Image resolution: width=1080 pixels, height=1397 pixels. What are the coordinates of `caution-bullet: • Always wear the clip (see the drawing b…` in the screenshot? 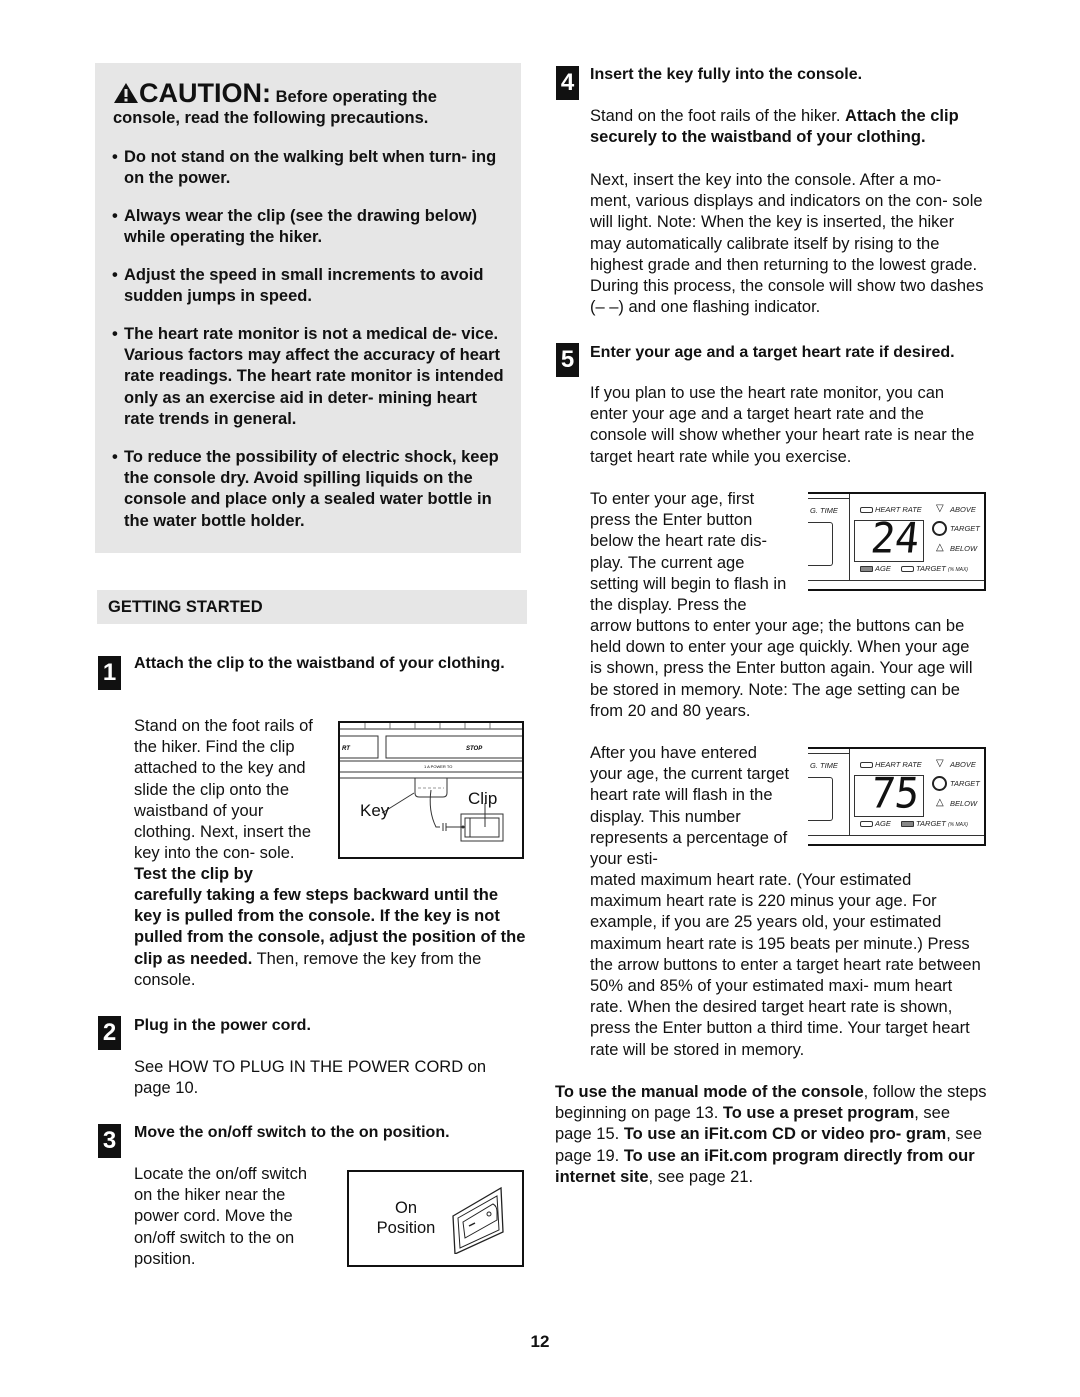 It's located at (295, 227).